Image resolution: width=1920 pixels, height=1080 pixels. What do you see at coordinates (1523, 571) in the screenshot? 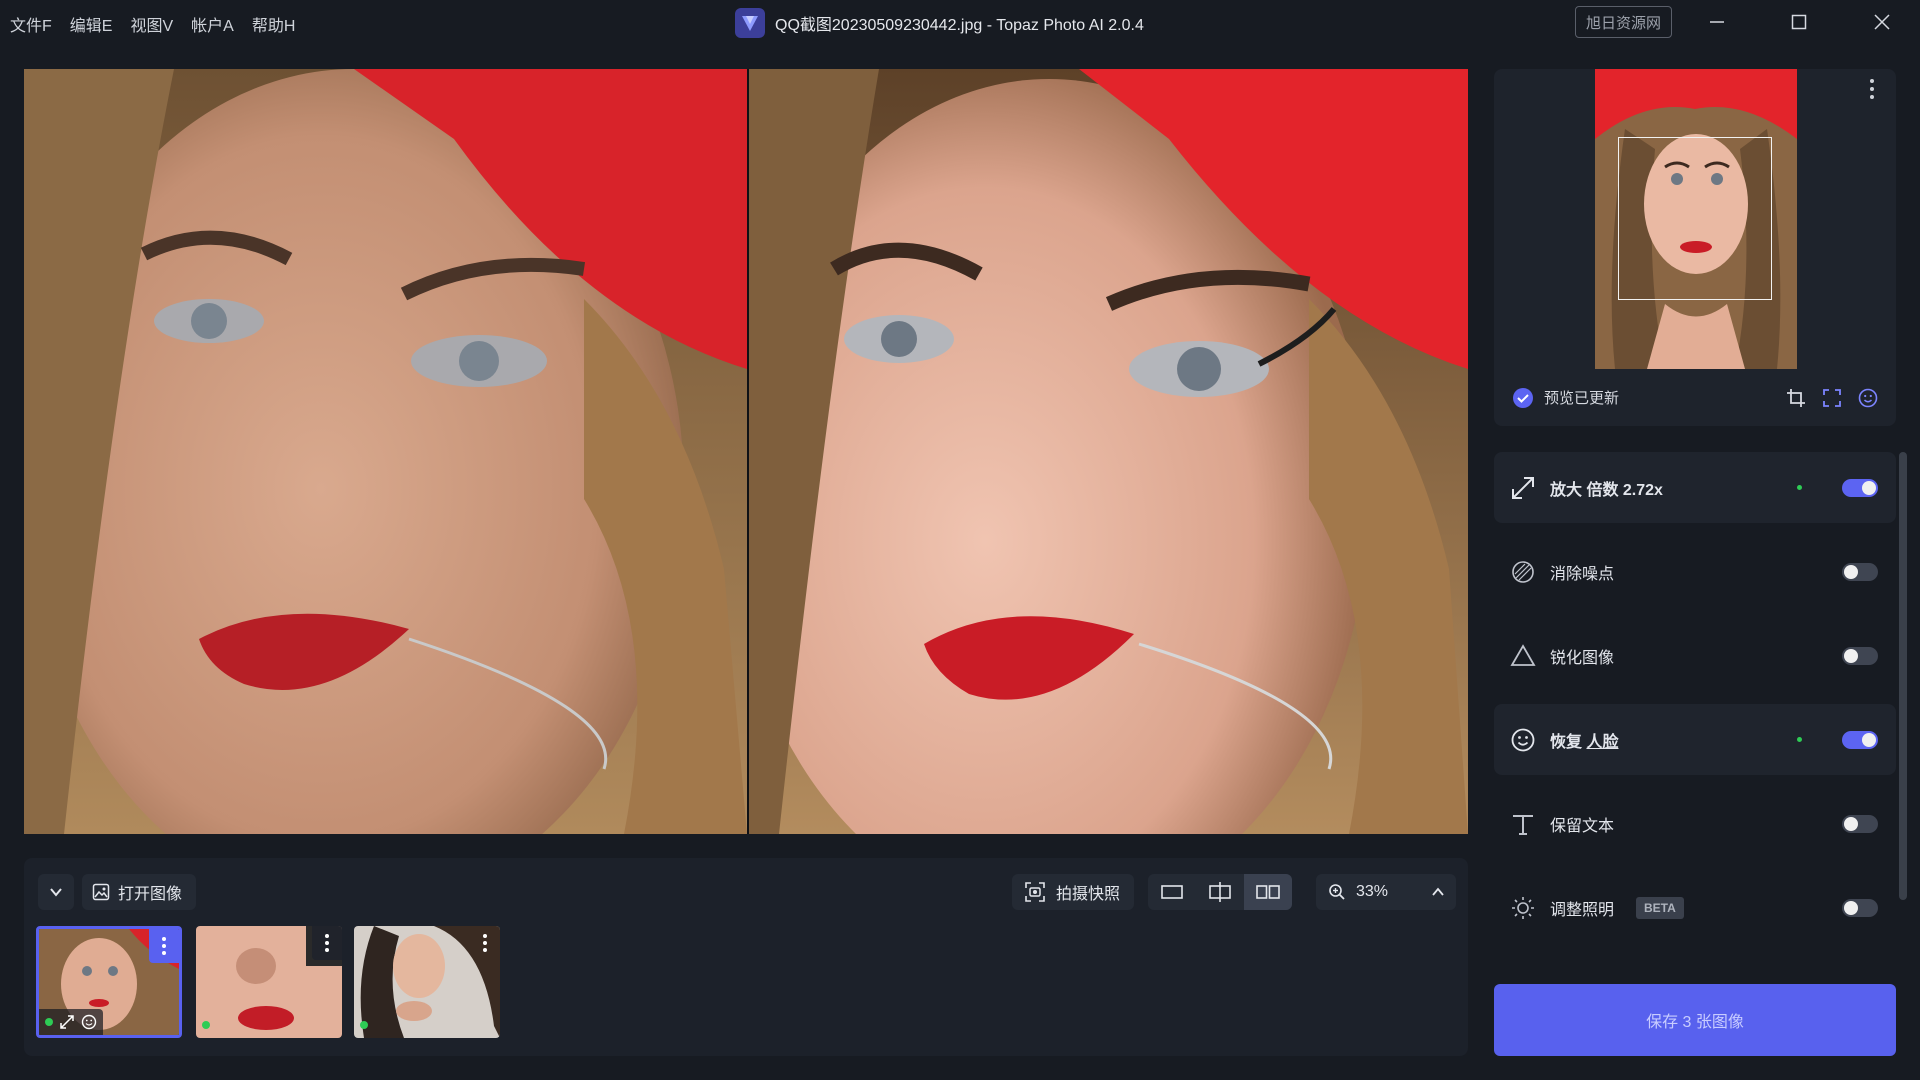
I see `denoise-icon` at bounding box center [1523, 571].